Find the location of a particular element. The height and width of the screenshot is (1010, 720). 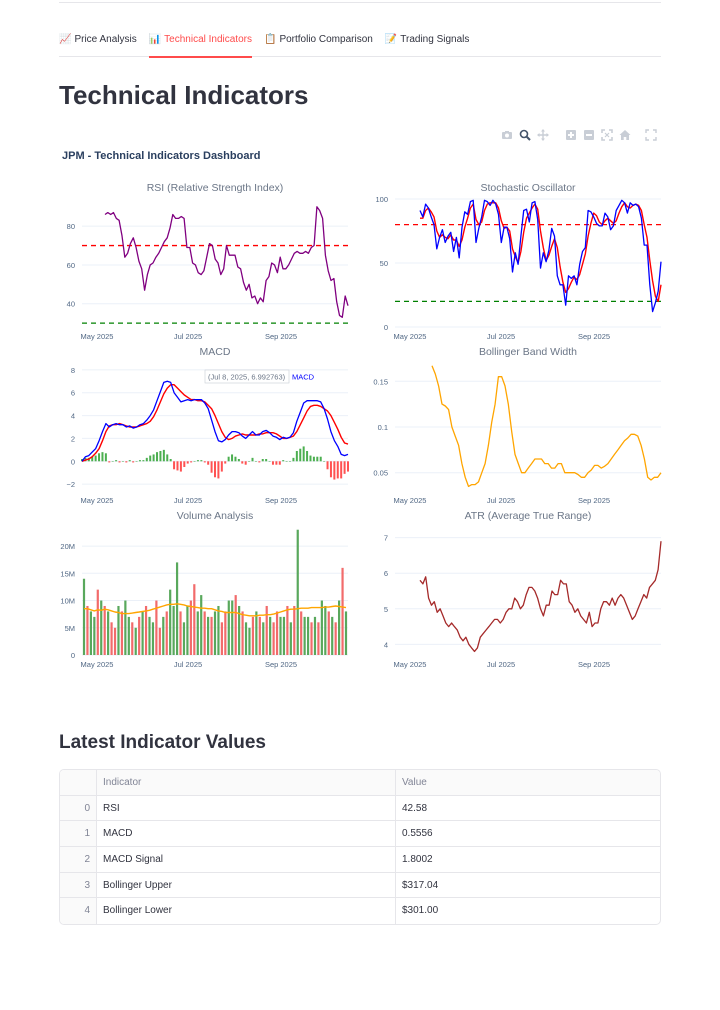

table-row: 3 Bollinger Upper $317.04 is located at coordinates (360, 885).